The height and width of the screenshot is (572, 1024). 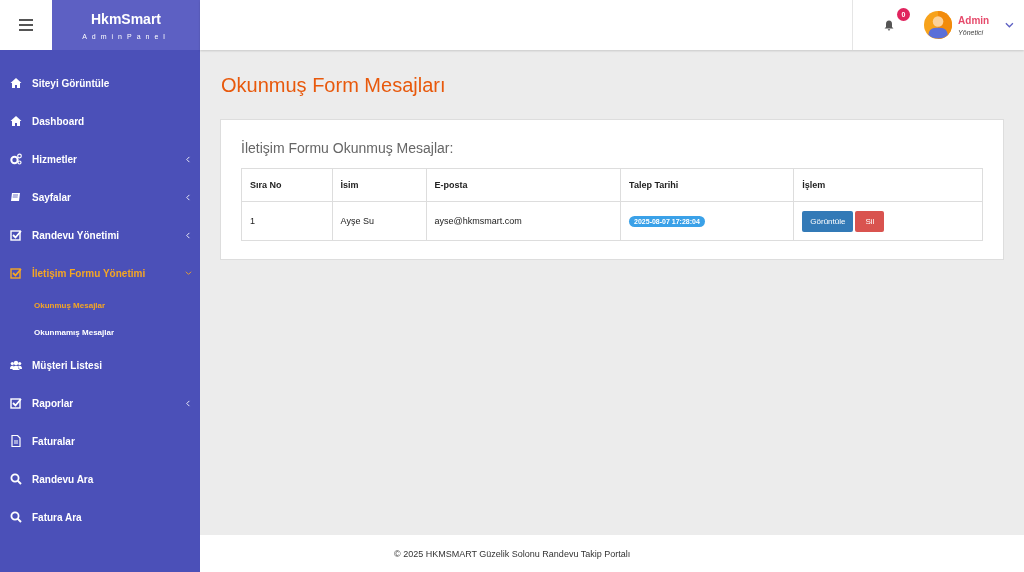 What do you see at coordinates (870, 221) in the screenshot?
I see `delete-button: Sil` at bounding box center [870, 221].